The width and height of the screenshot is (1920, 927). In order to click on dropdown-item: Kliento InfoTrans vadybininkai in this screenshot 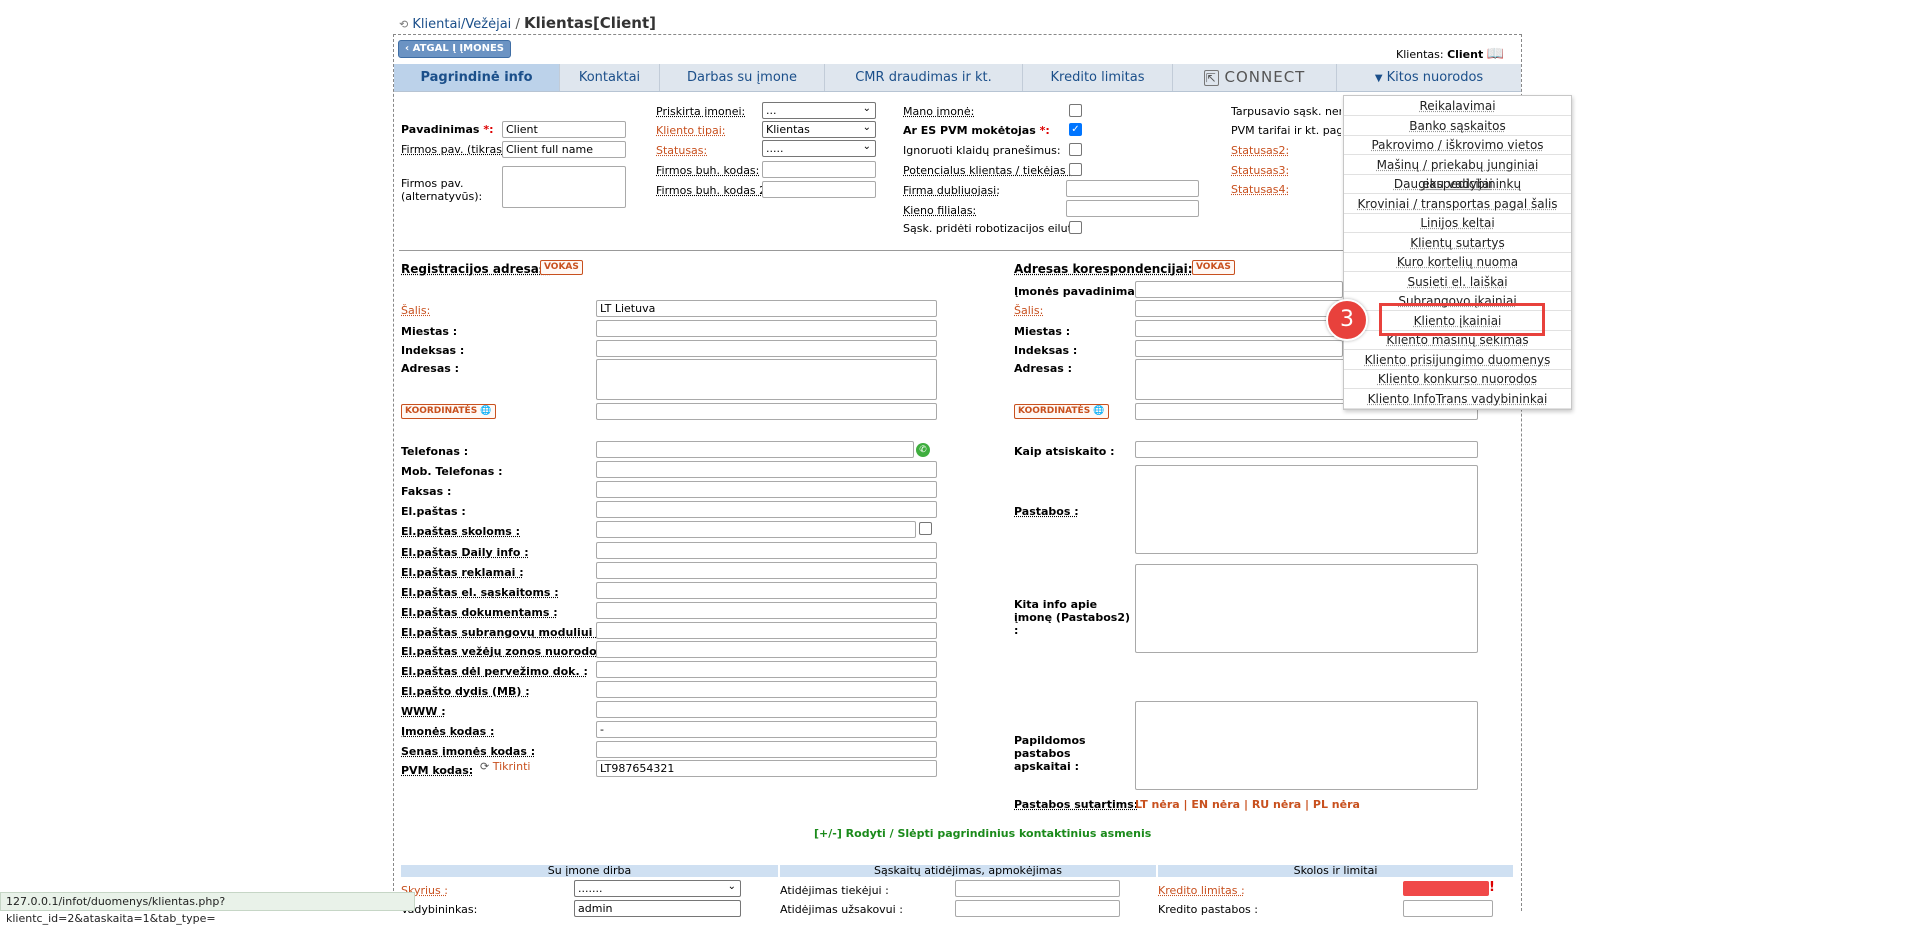, I will do `click(1457, 399)`.